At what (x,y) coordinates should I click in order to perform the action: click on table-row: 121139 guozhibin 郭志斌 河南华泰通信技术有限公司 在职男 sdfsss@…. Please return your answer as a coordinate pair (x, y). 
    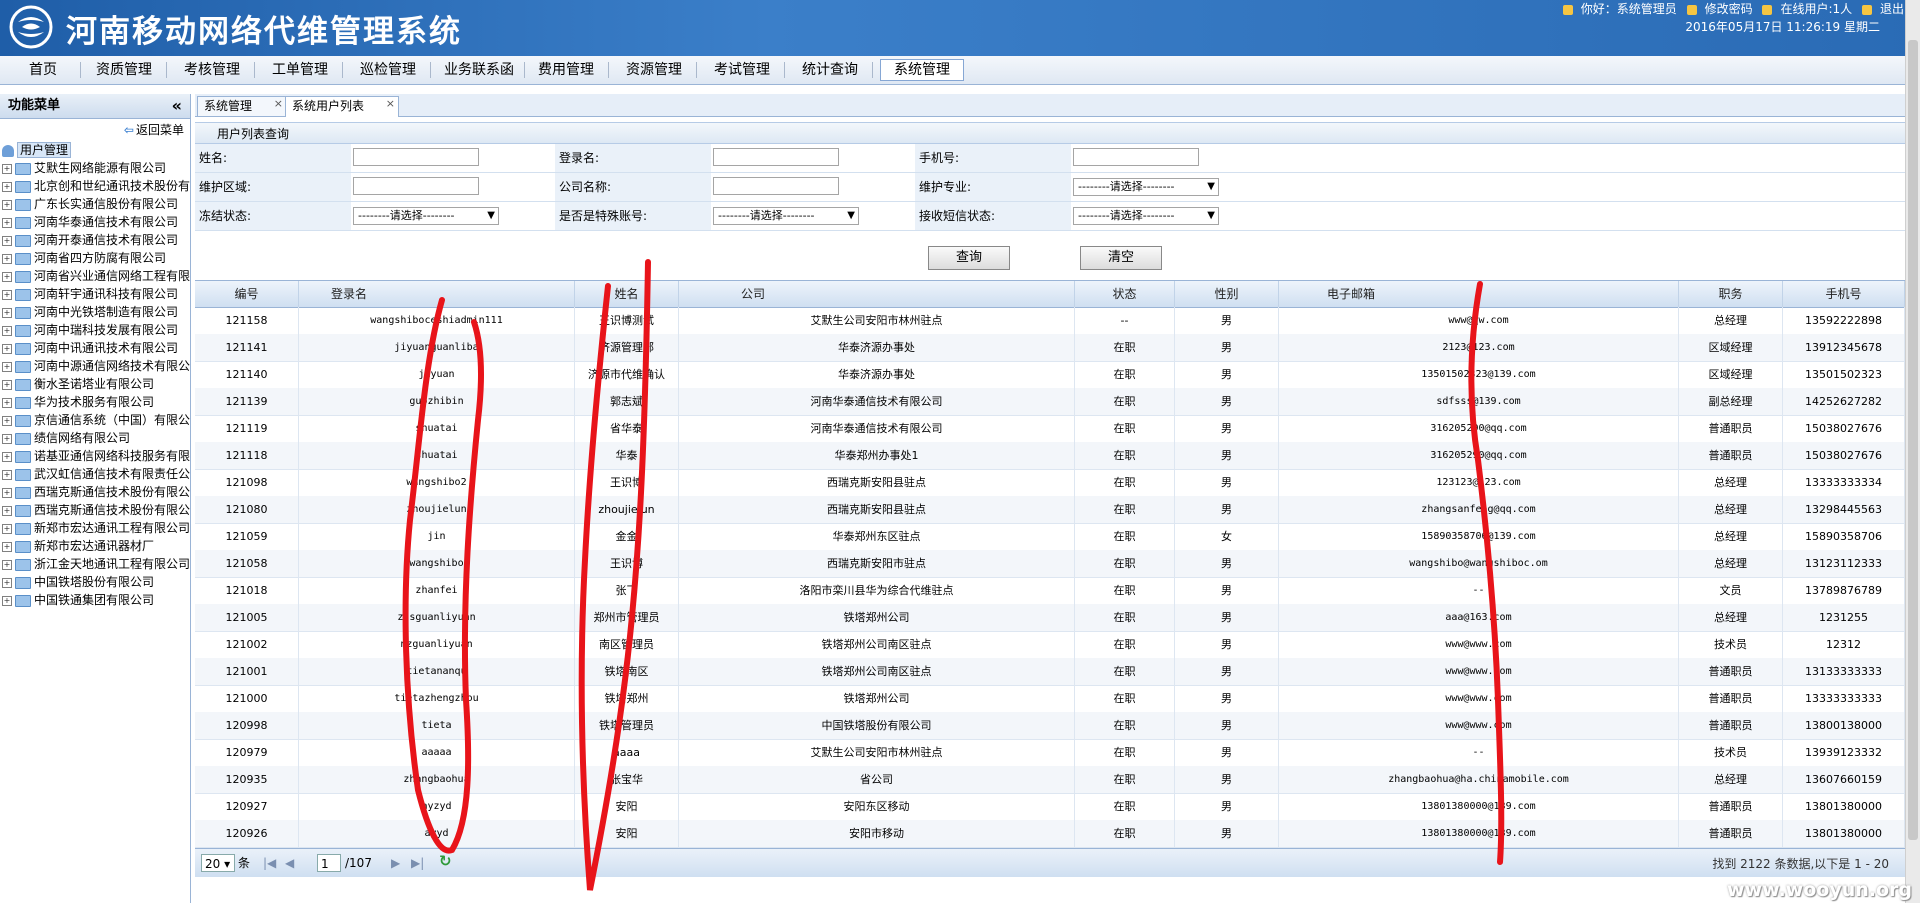
    Looking at the image, I should click on (1050, 402).